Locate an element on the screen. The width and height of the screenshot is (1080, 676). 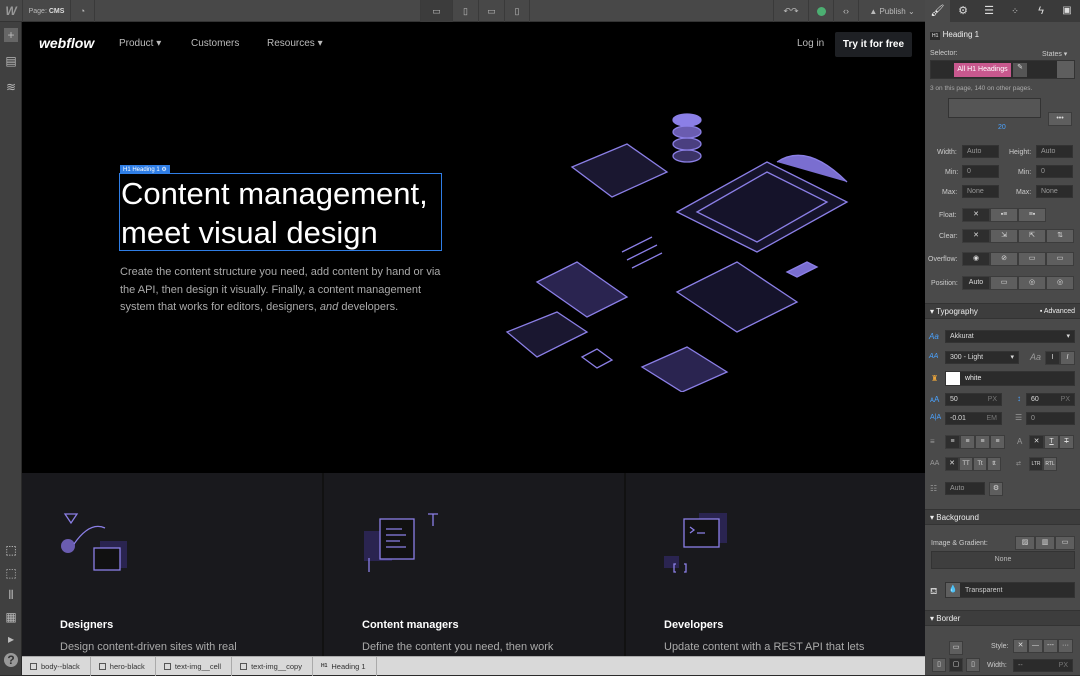
add-gradient-icon: ▥ is located at coordinates (1045, 543).